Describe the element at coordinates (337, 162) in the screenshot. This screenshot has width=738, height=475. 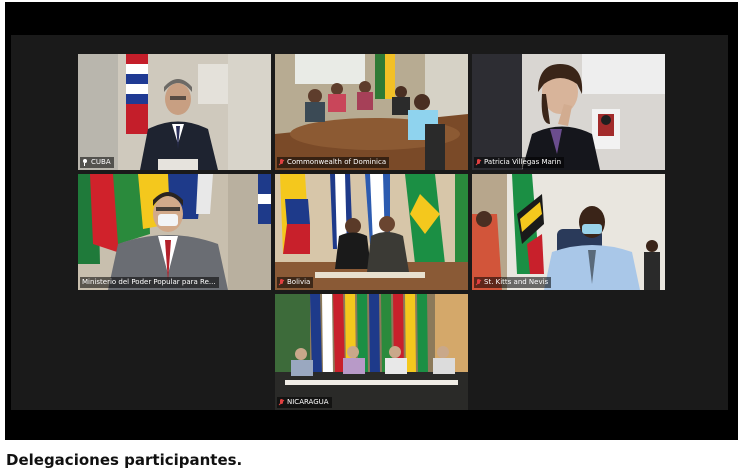
I see `participant-name: Commonwealth of Dominica` at that location.